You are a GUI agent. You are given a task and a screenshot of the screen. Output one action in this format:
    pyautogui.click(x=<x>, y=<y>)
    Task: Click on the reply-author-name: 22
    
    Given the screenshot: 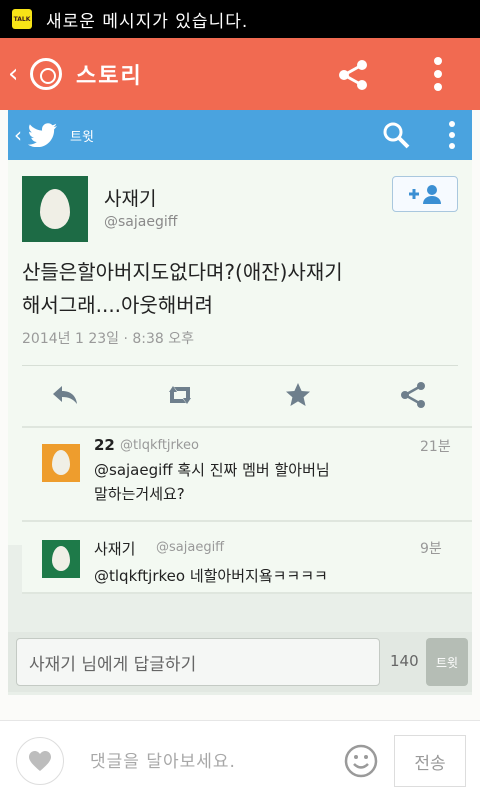 What is the action you would take?
    pyautogui.click(x=104, y=445)
    